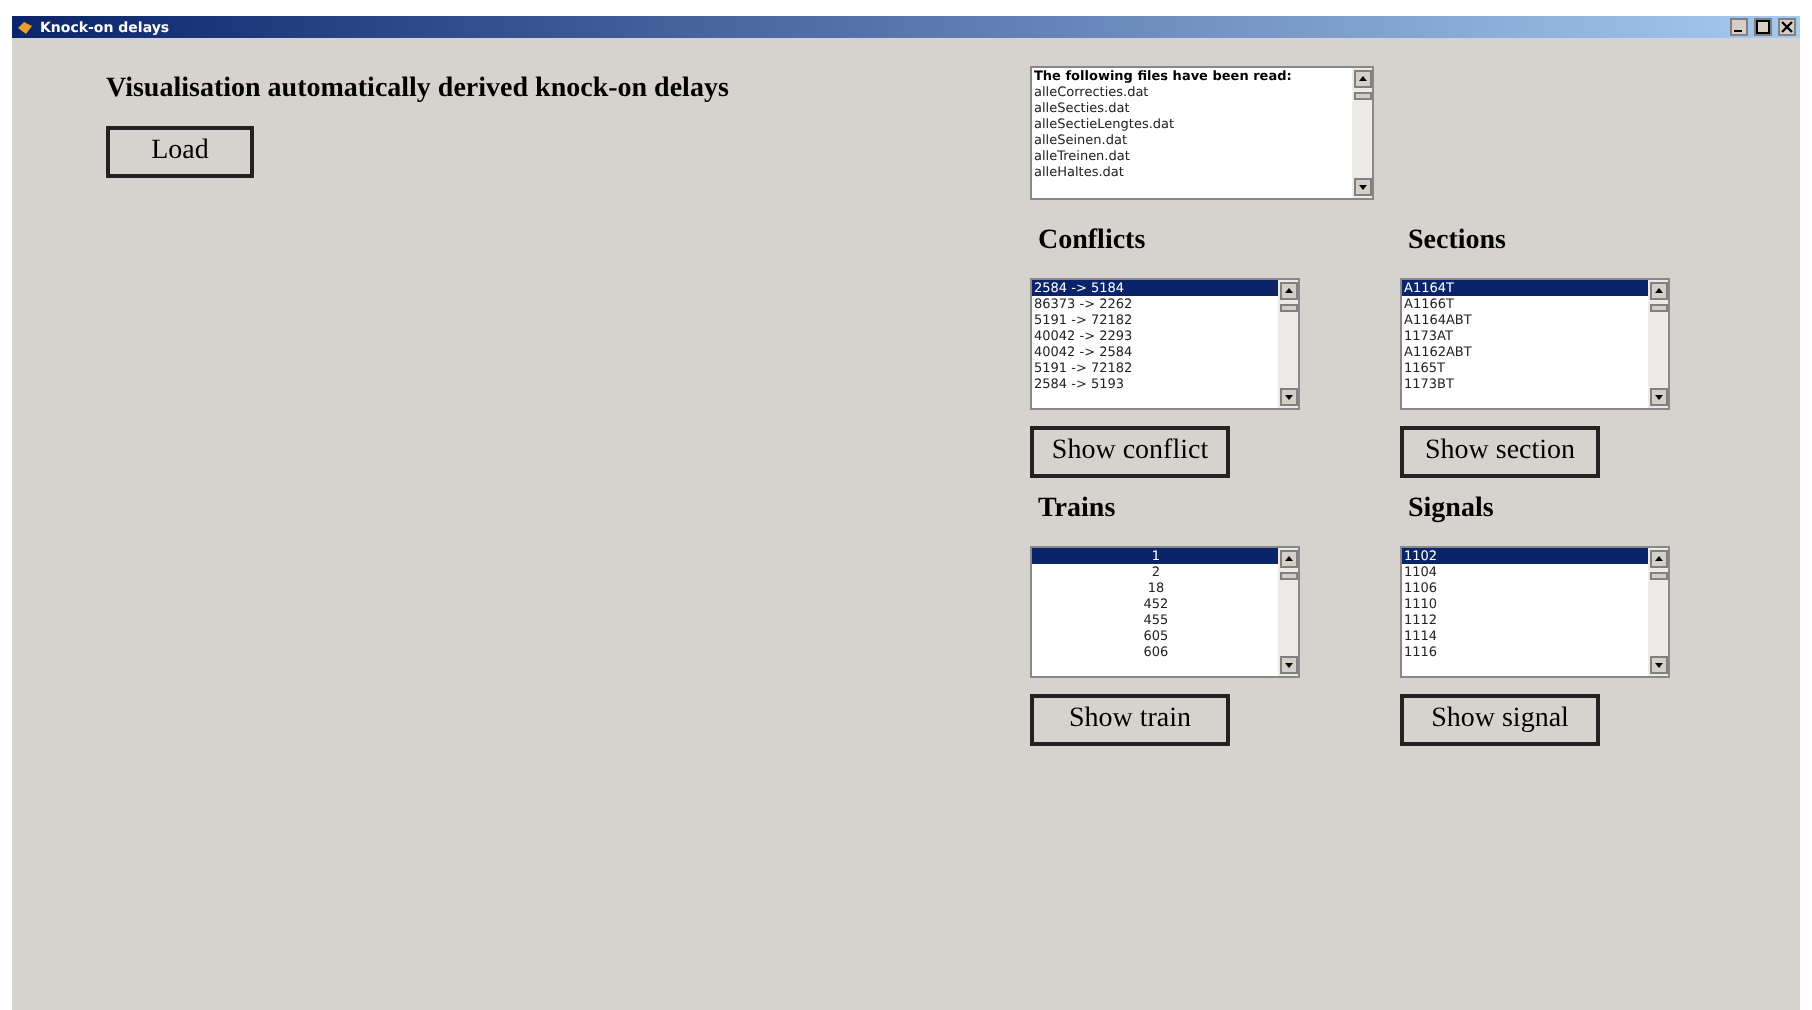 The width and height of the screenshot is (1812, 1010). Describe the element at coordinates (1500, 452) in the screenshot. I see `show-button: Show section` at that location.